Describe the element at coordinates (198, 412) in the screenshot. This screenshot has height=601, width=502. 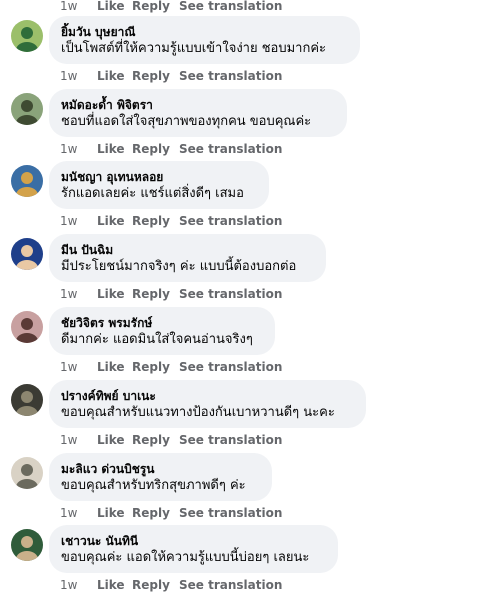
I see `comment-text: ขอบคุณสำหรับแนวทางป้องกันเบาหวานดีๆ นะคะ` at that location.